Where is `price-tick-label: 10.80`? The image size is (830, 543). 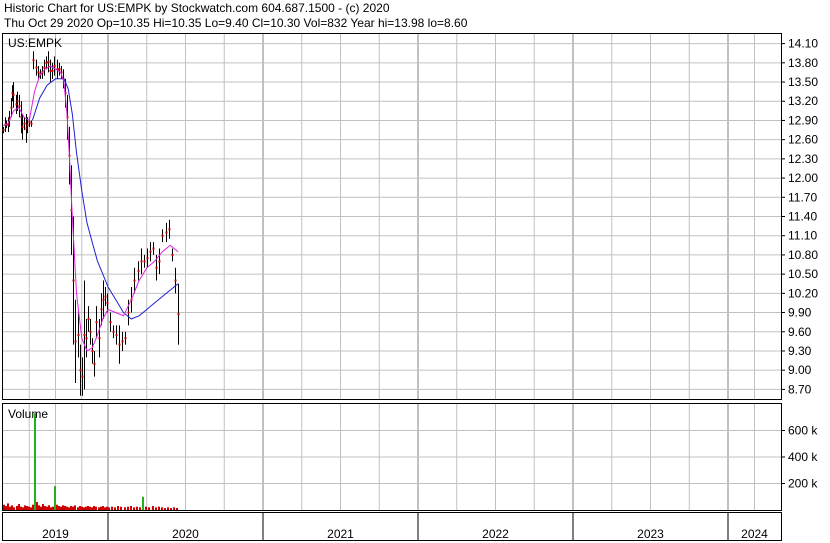
price-tick-label: 10.80 is located at coordinates (803, 255).